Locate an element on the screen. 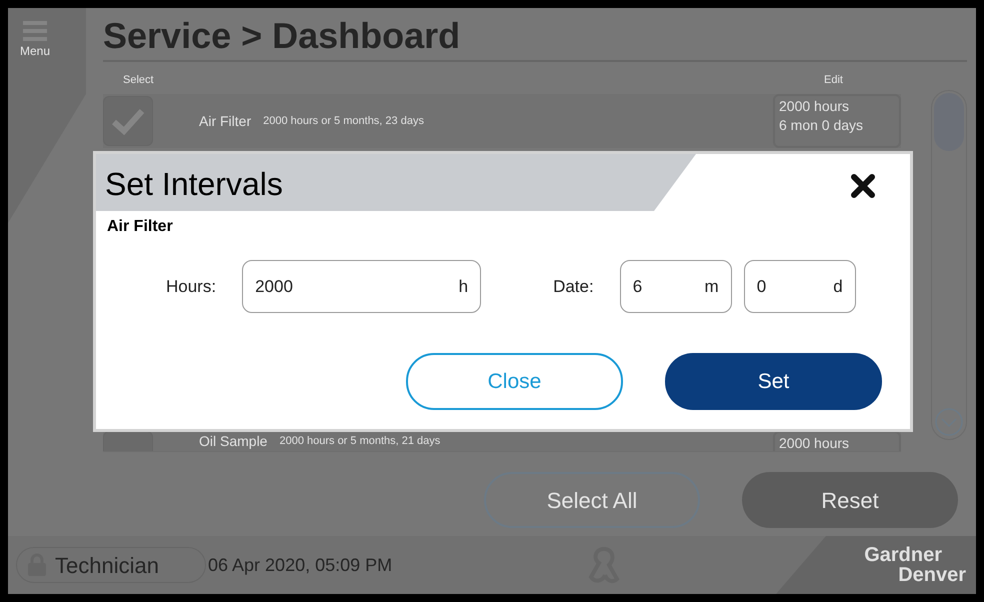 Image resolution: width=984 pixels, height=602 pixels. unit-label: h is located at coordinates (463, 287).